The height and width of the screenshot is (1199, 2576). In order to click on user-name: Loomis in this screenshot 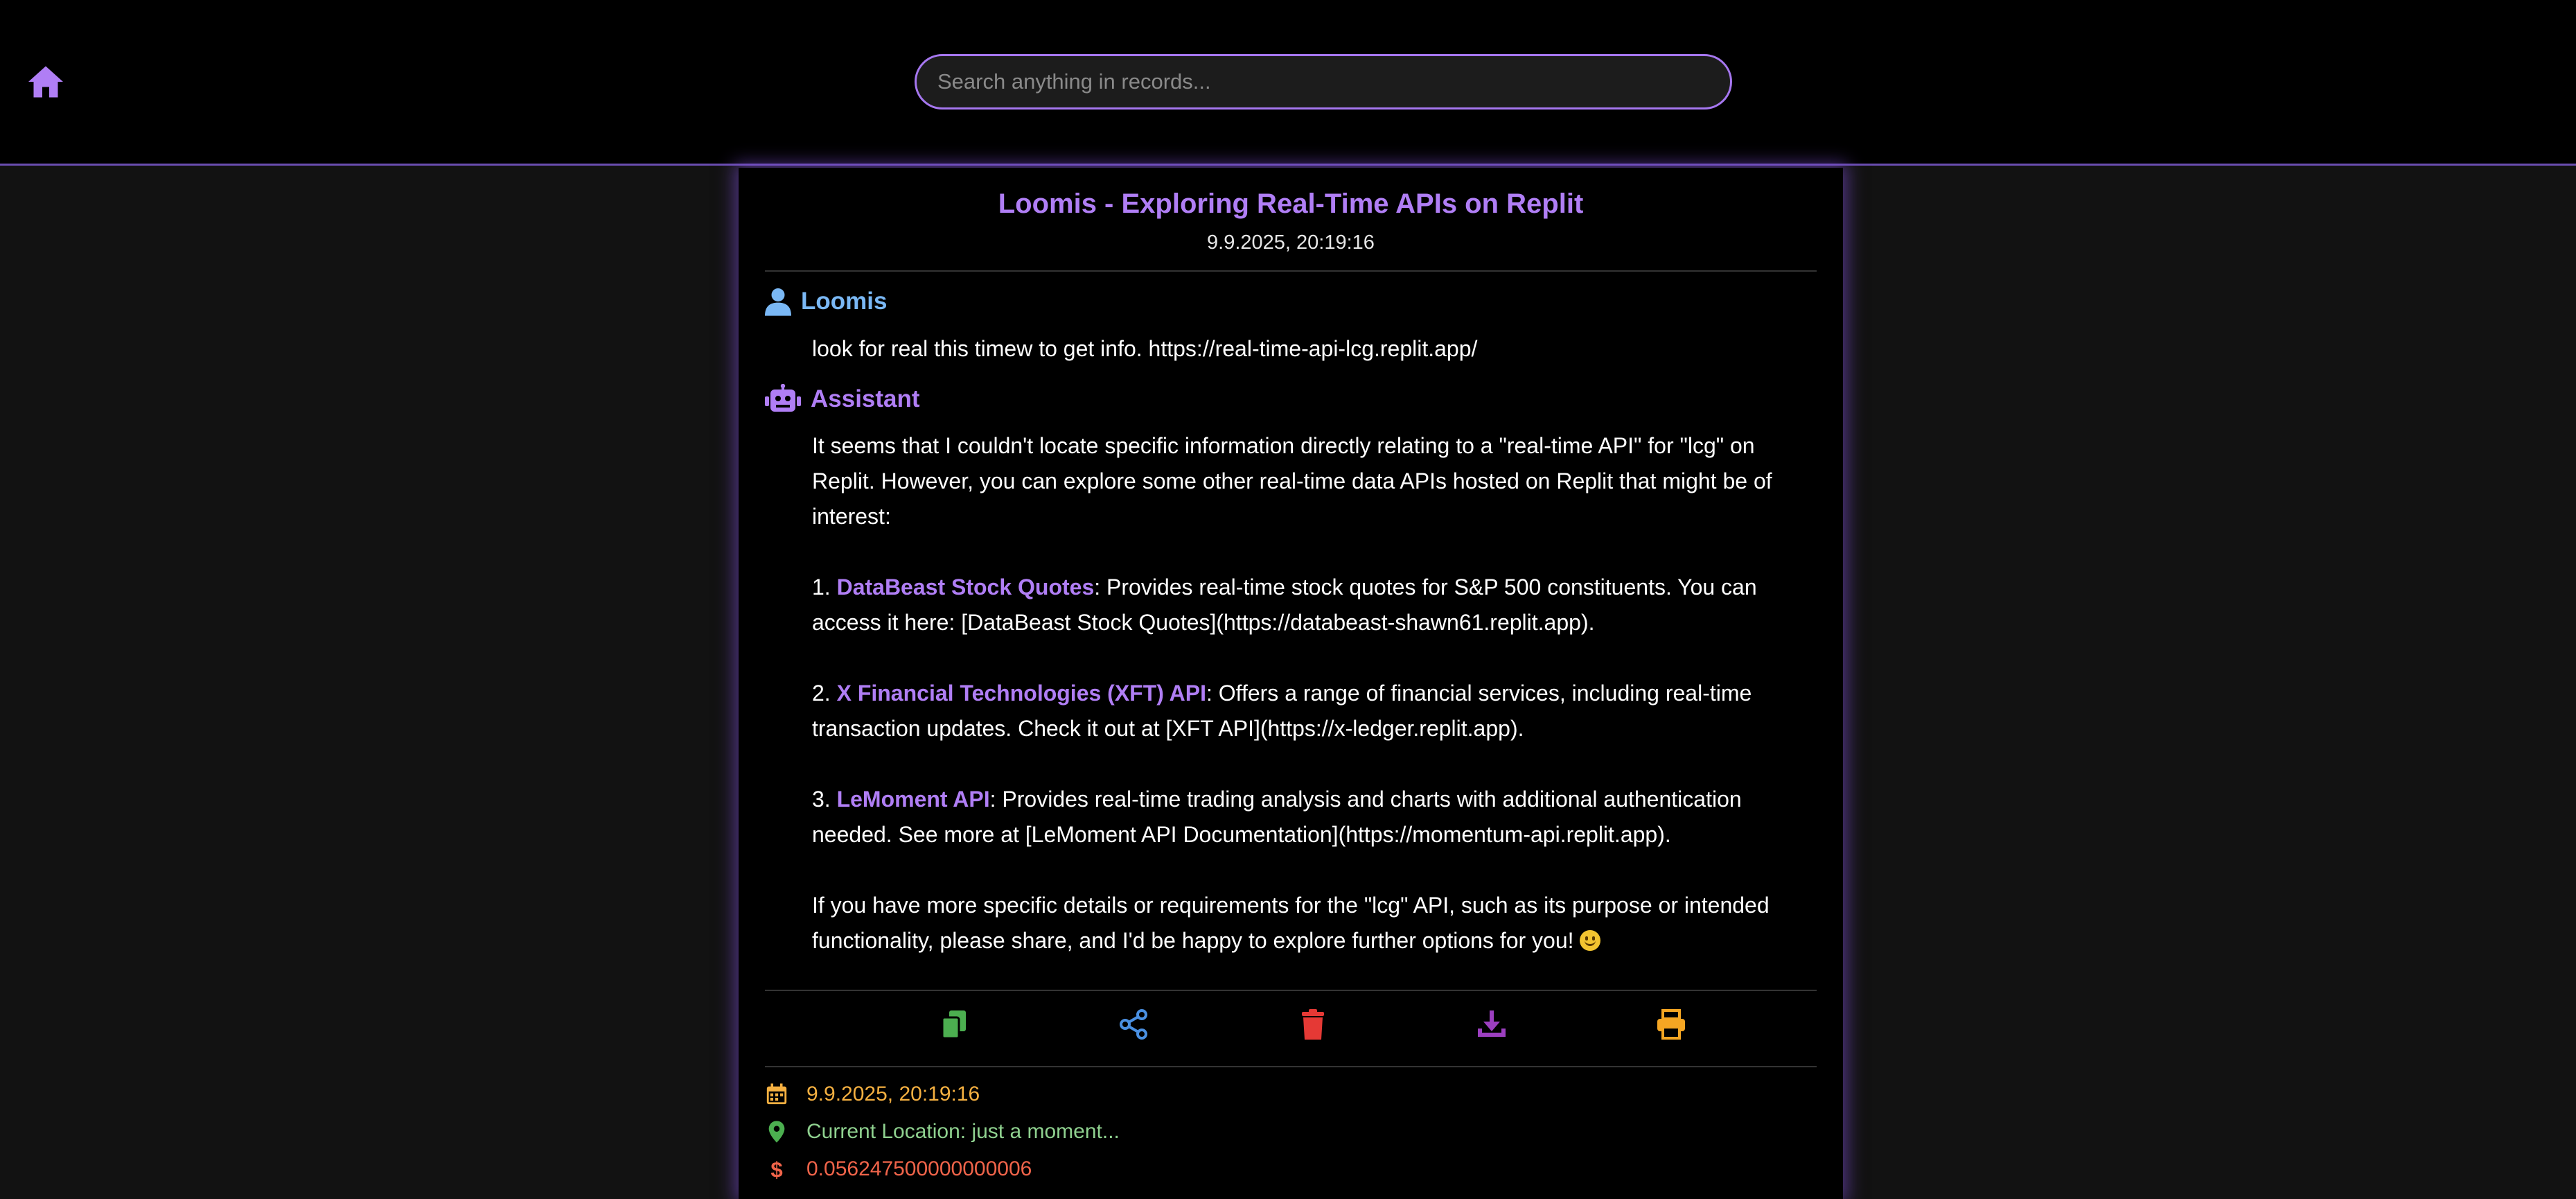, I will do `click(844, 301)`.